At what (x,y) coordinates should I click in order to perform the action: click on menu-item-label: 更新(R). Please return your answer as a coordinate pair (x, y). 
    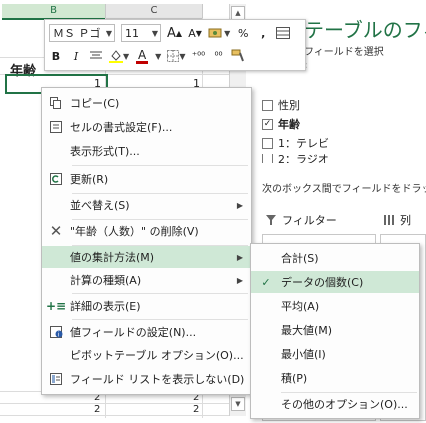
    Looking at the image, I should click on (89, 179).